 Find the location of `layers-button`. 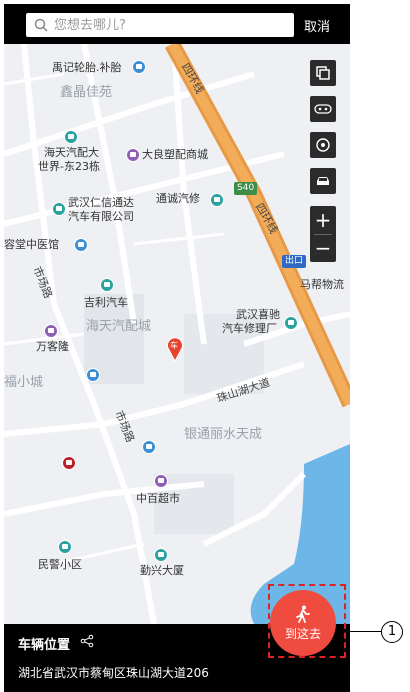

layers-button is located at coordinates (323, 73).